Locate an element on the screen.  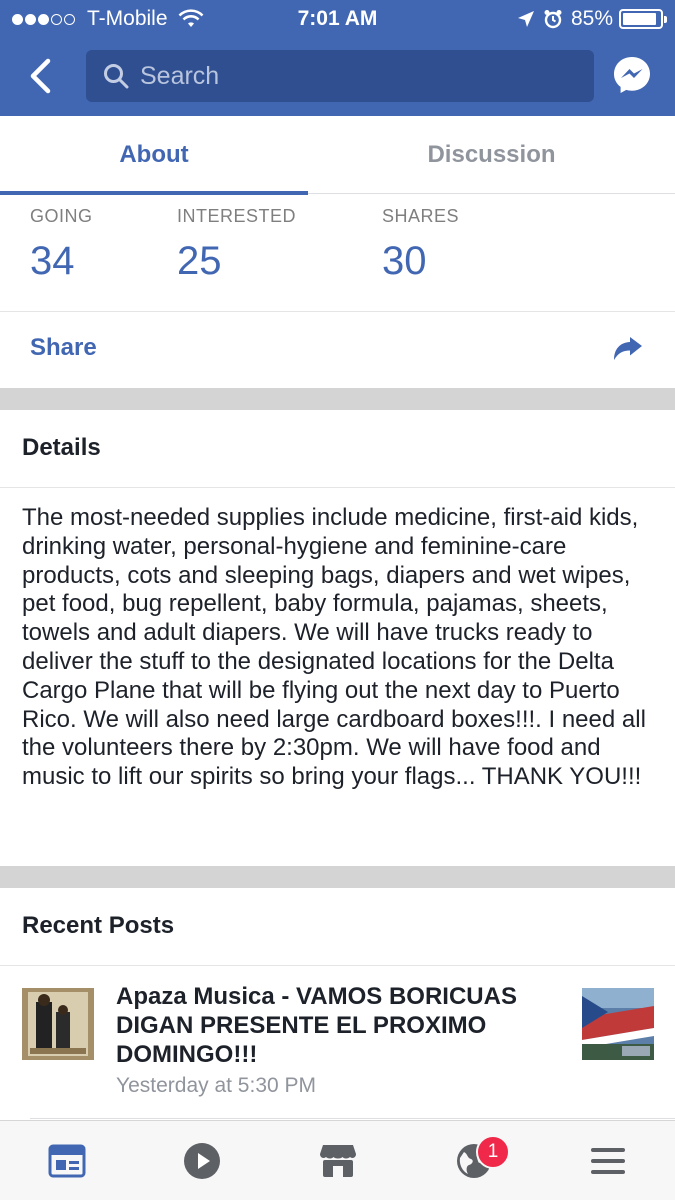
notification-badge: 1 is located at coordinates (493, 1152).